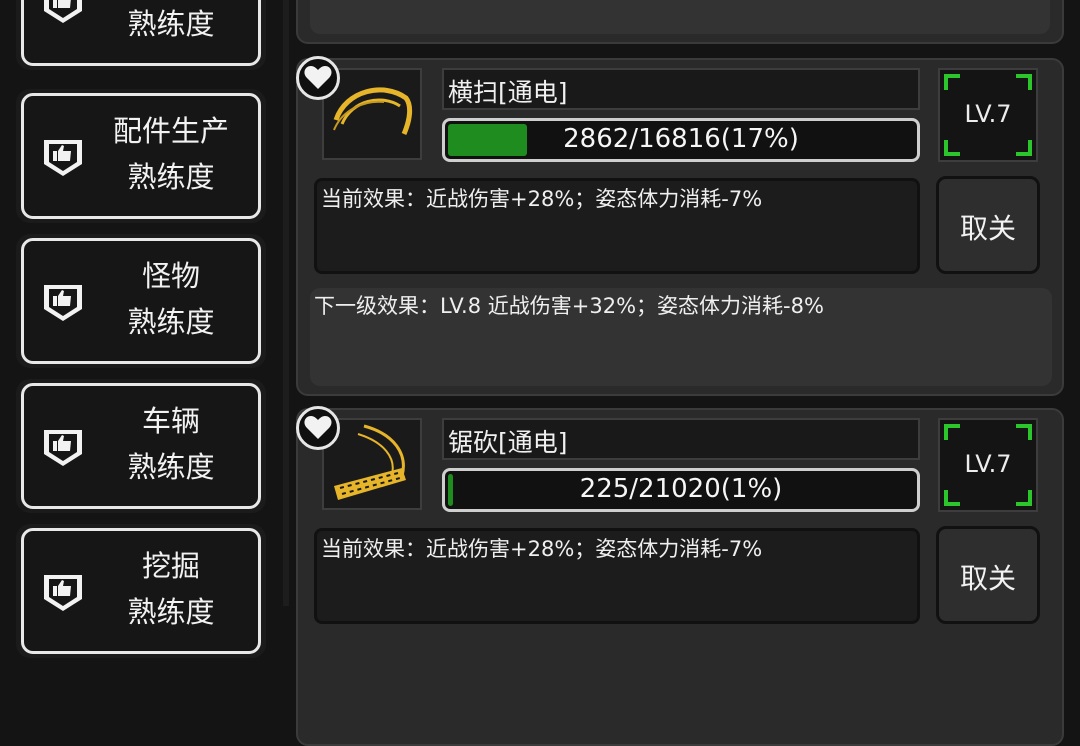 The image size is (1080, 746). I want to click on skill-progress-bar: 2862/16816(17%), so click(681, 140).